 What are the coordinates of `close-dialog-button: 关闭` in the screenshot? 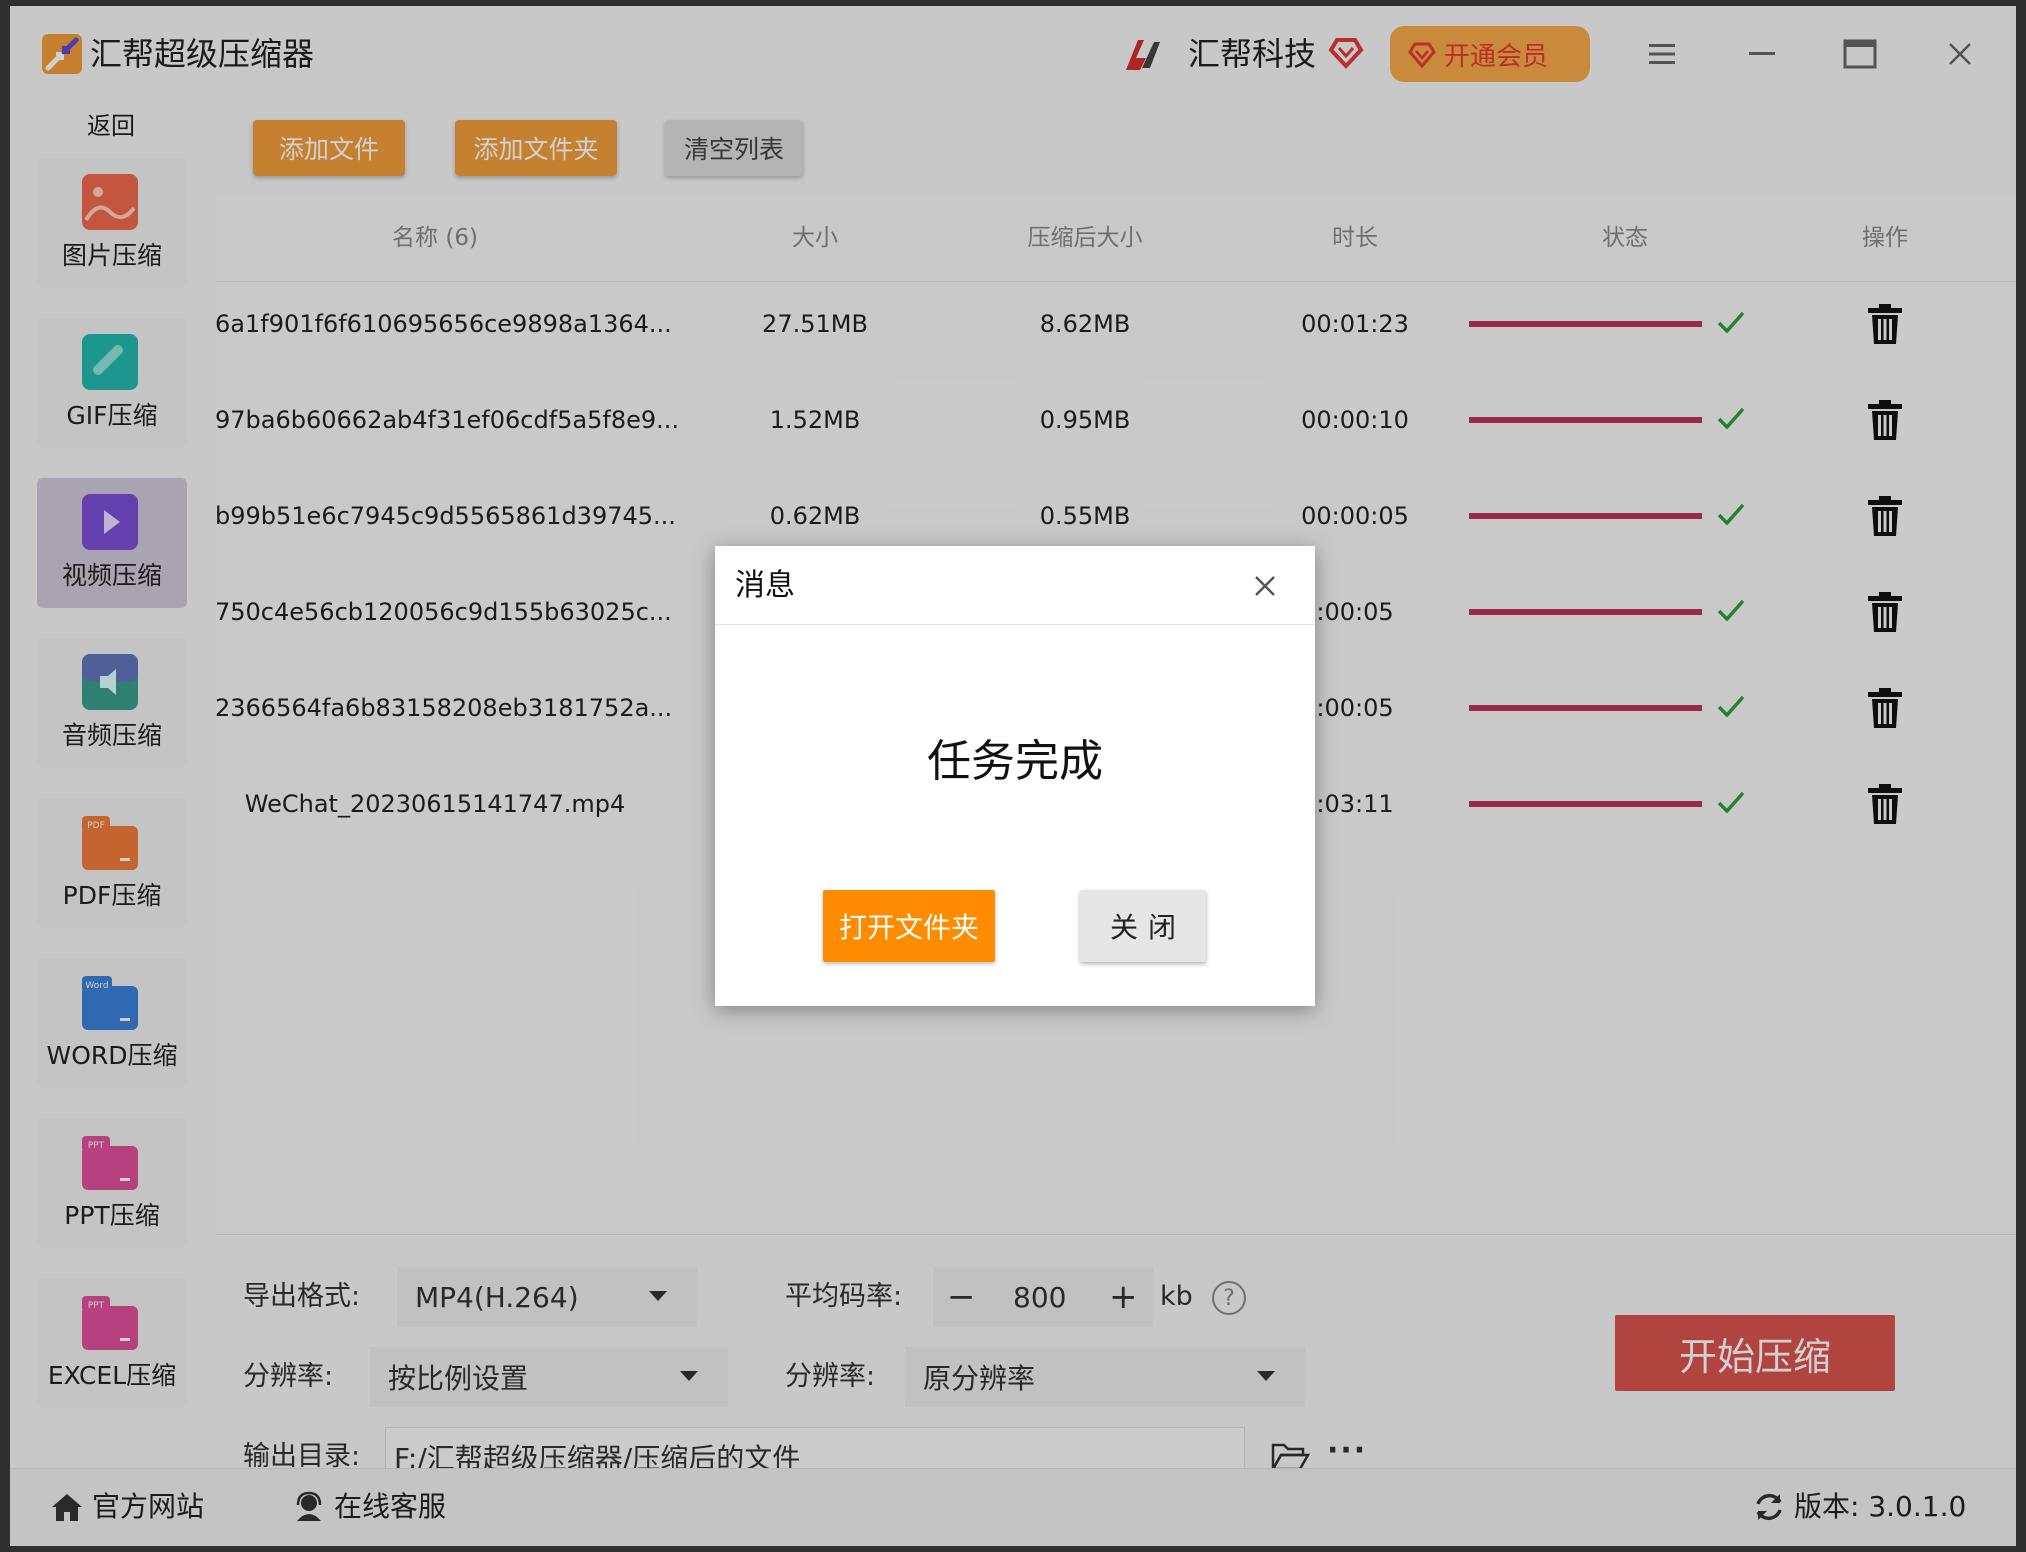 It's located at (1143, 926).